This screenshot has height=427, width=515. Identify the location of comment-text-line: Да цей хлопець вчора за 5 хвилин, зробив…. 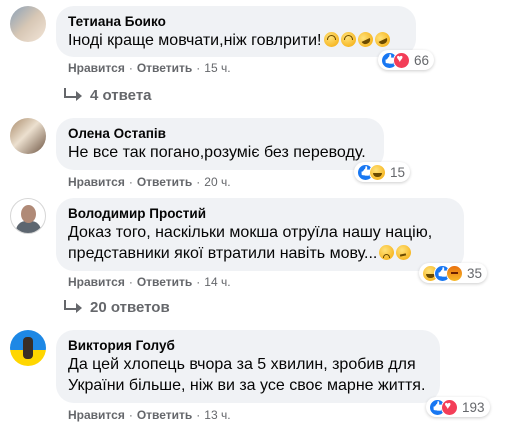
(242, 364).